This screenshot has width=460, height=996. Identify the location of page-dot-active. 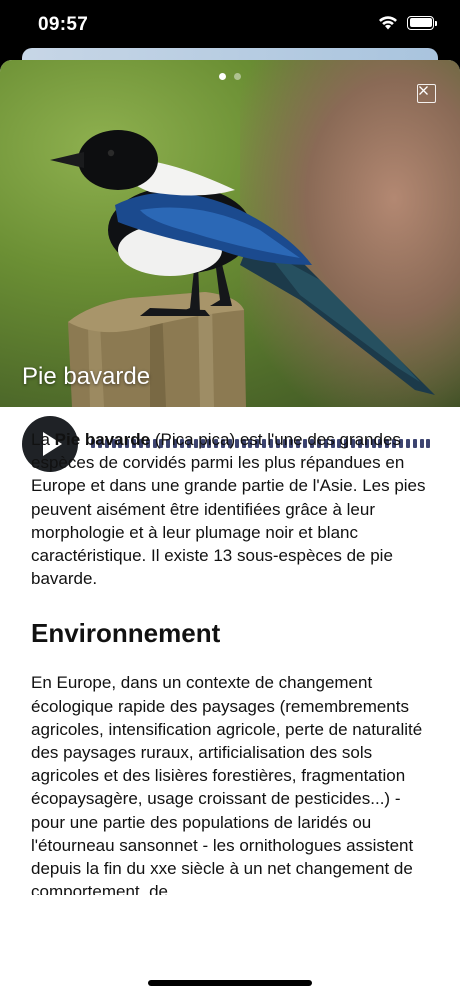
(222, 76).